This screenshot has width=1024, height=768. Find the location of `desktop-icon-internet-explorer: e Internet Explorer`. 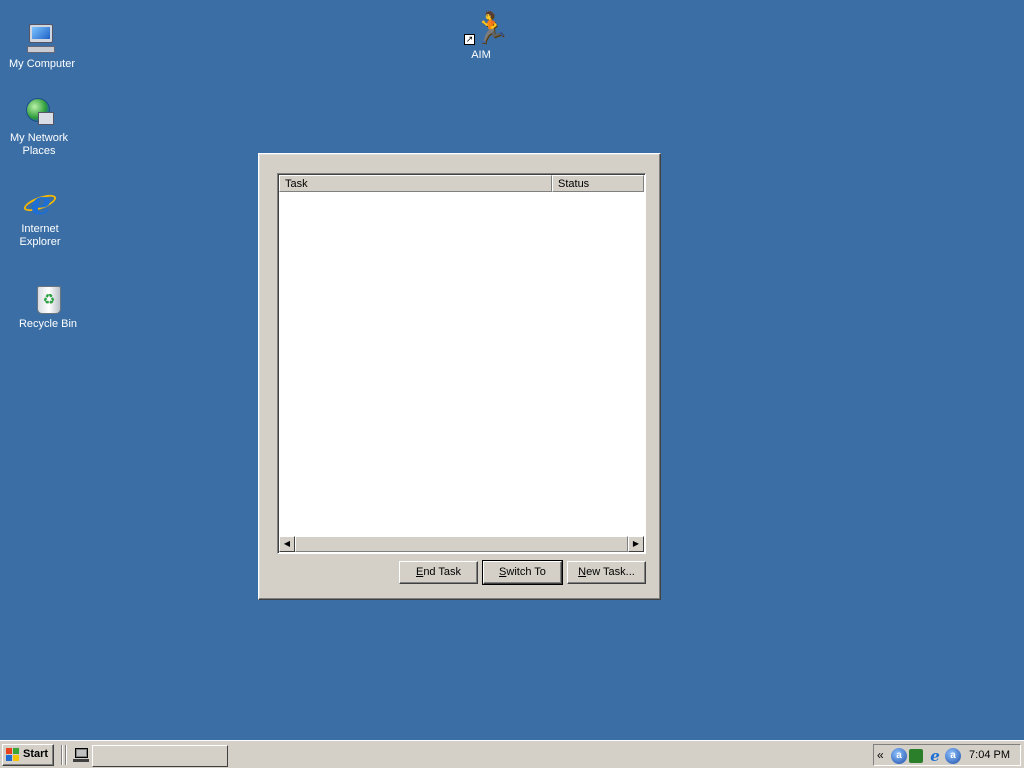

desktop-icon-internet-explorer: e Internet Explorer is located at coordinates (40, 218).